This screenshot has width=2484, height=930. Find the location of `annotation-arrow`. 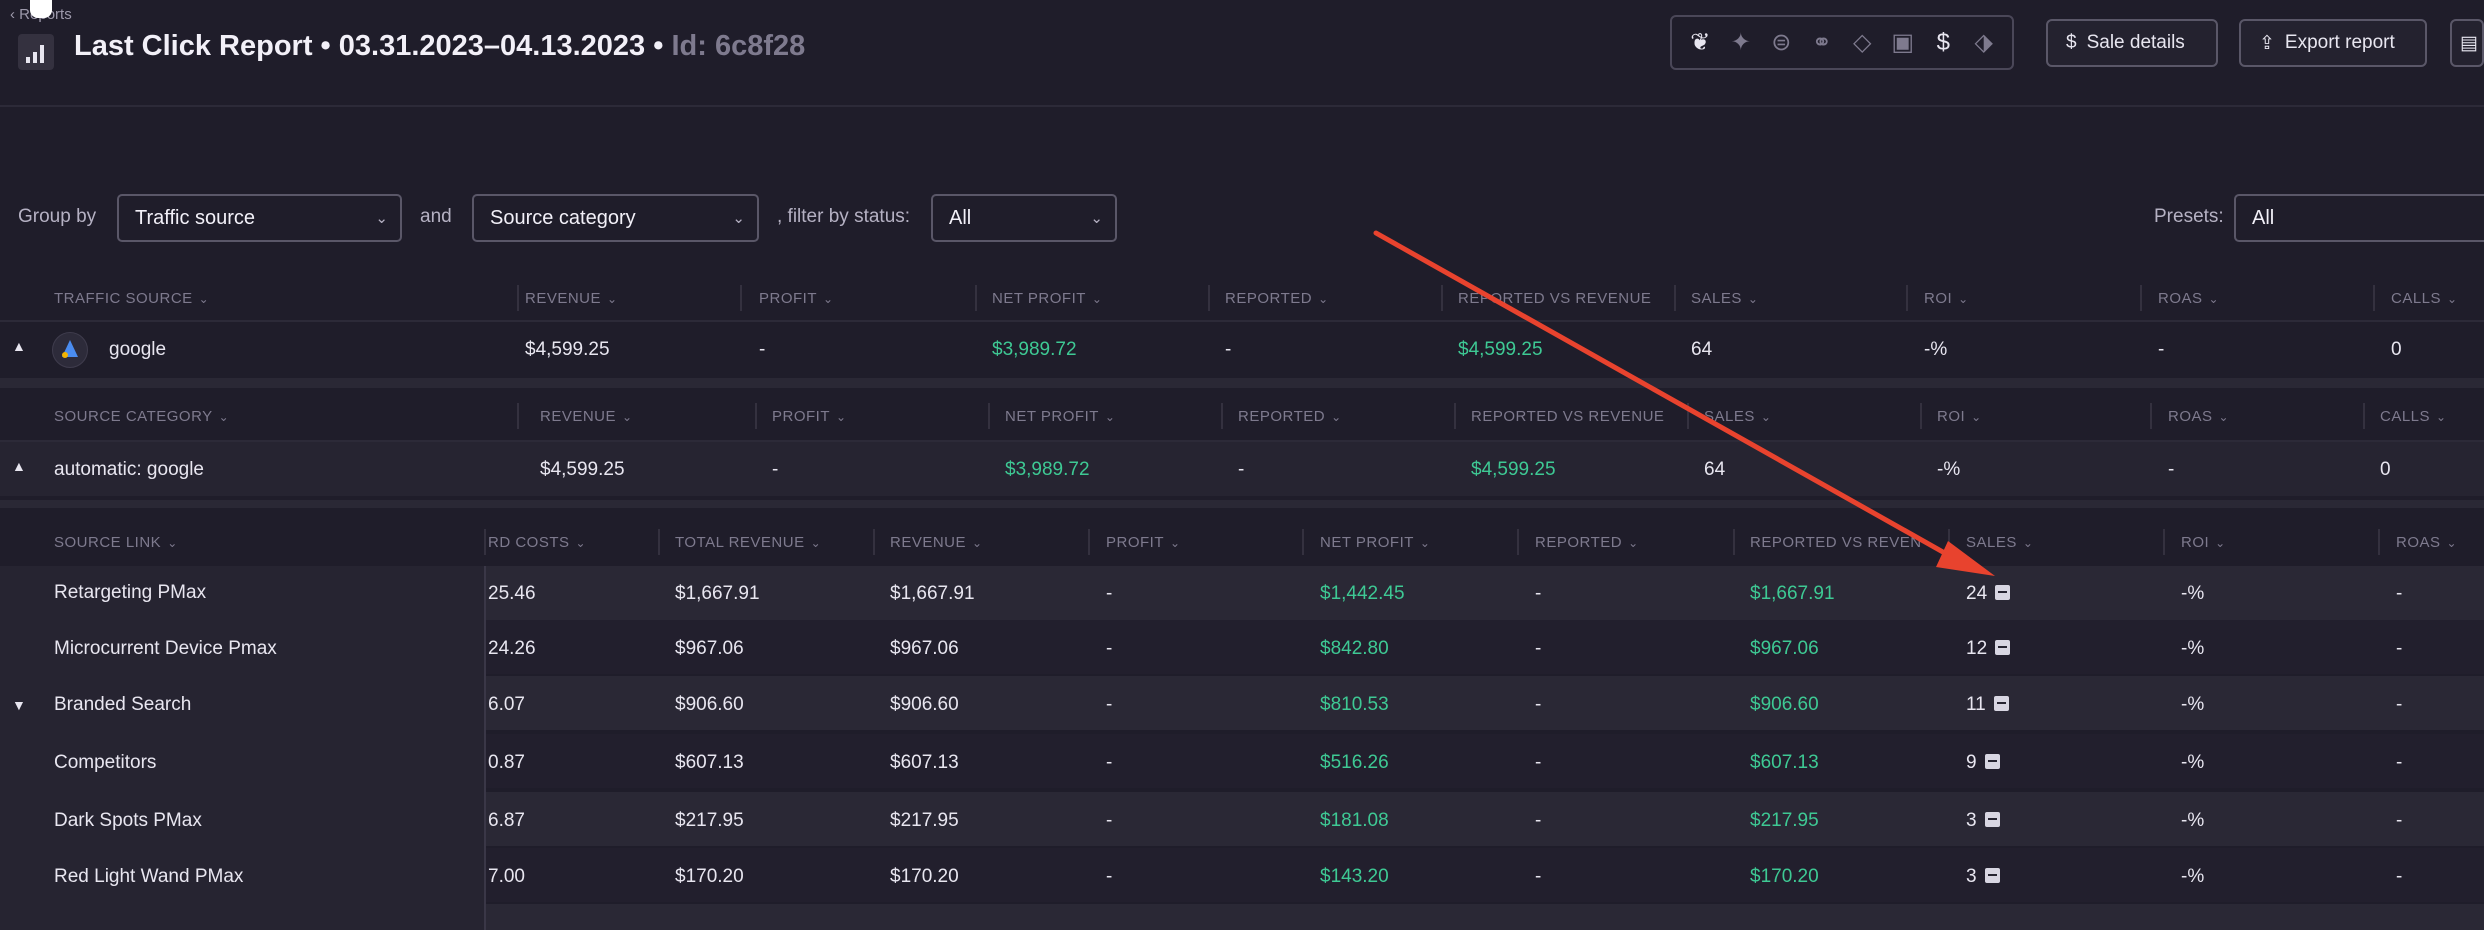

annotation-arrow is located at coordinates (1684, 403).